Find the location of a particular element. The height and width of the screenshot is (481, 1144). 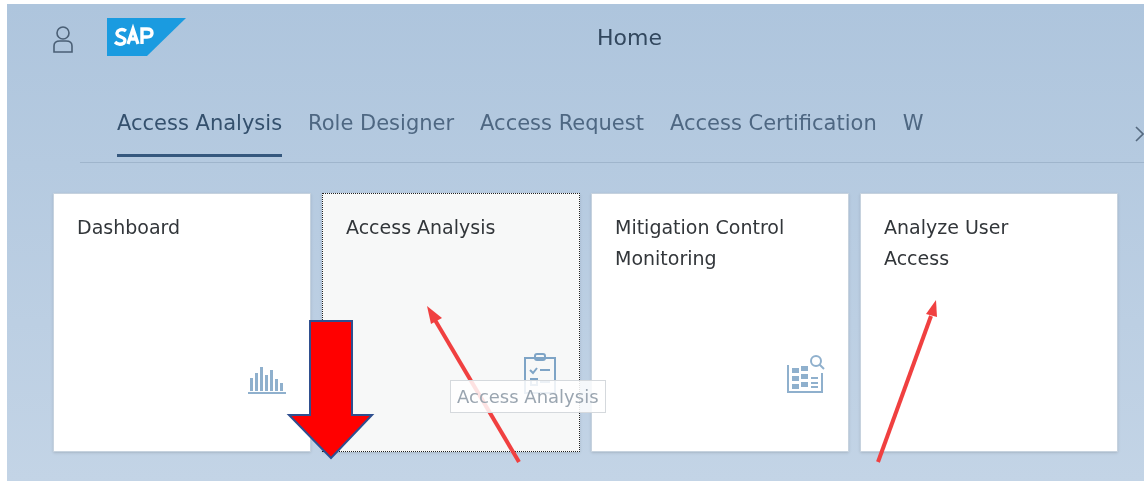

tile-title: Analyze User Access is located at coordinates (947, 243).